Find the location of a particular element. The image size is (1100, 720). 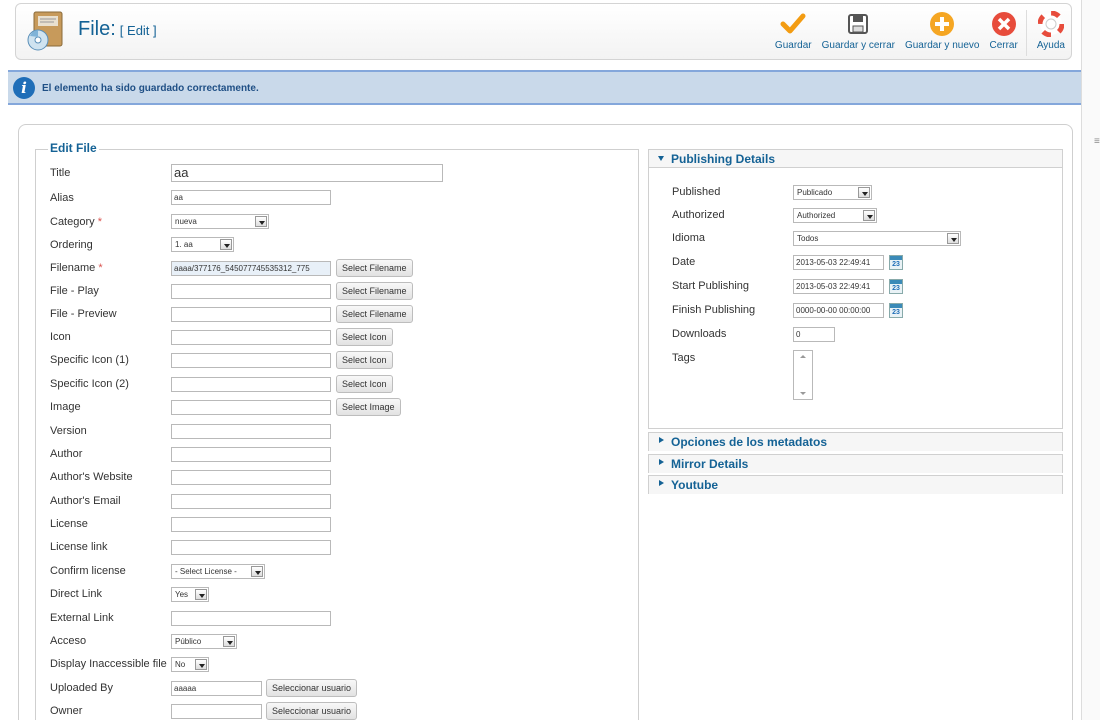

start-publishing-label: Start Publishing is located at coordinates (711, 286).